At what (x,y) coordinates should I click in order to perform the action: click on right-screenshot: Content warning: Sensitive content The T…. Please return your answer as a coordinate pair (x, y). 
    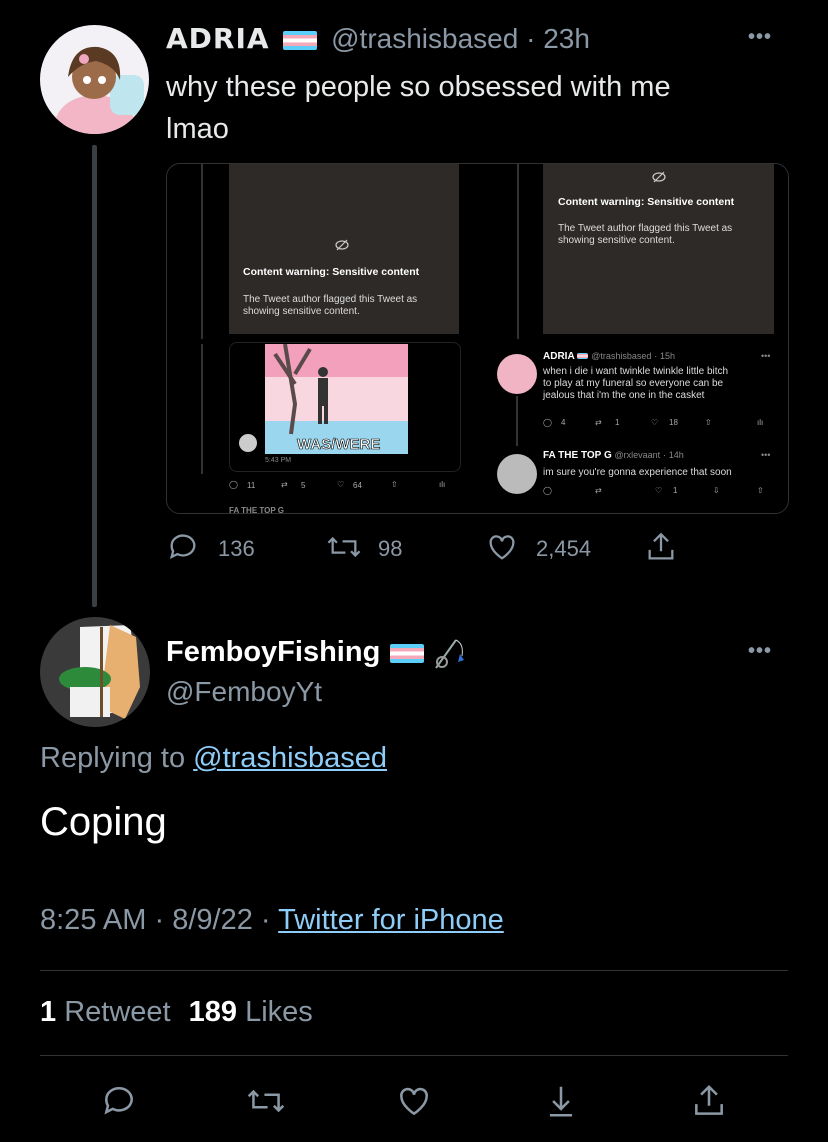
    Looking at the image, I should click on (635, 338).